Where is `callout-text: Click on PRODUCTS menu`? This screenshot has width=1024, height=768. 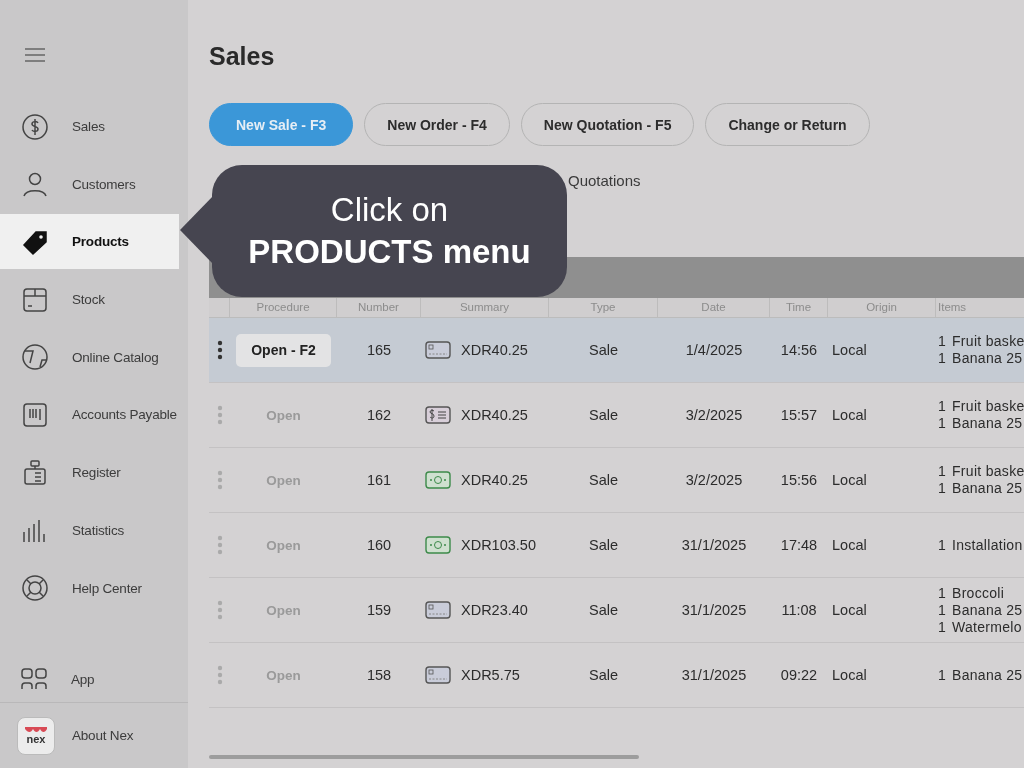 callout-text: Click on PRODUCTS menu is located at coordinates (389, 231).